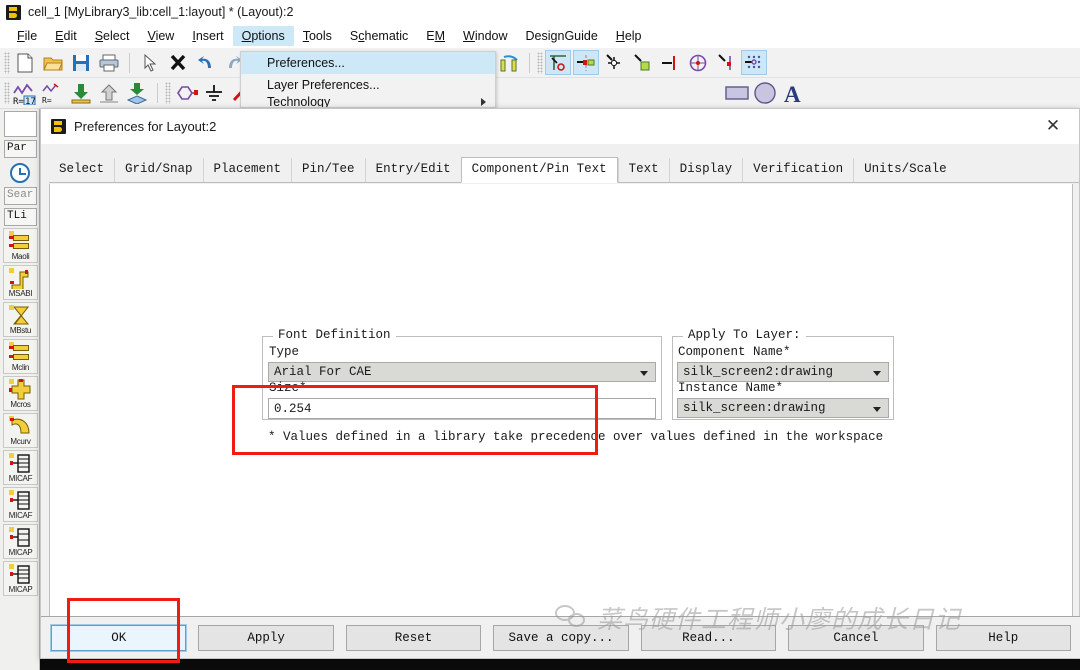 The width and height of the screenshot is (1080, 670). Describe the element at coordinates (462, 408) in the screenshot. I see `font-size-input: 0.254` at that location.